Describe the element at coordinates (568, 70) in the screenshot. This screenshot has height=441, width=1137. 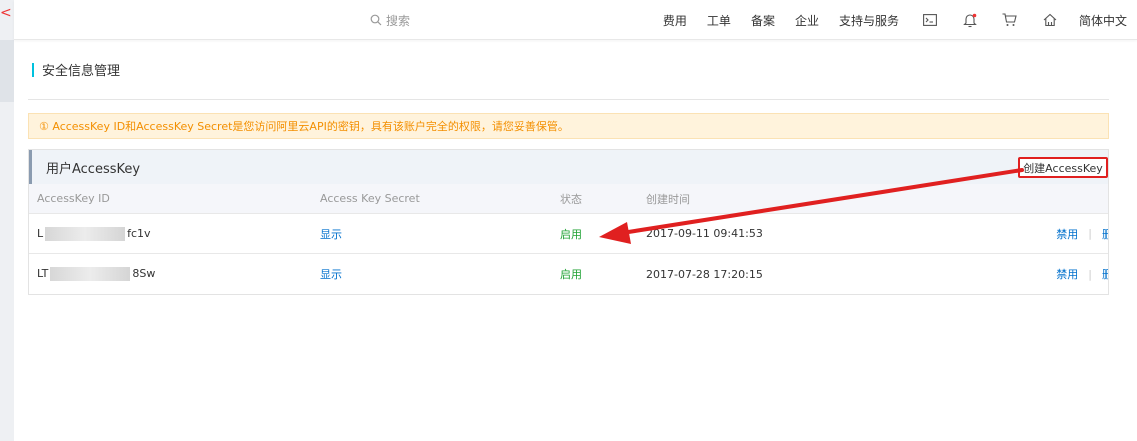
I see `page-title: 安全信息管理` at that location.